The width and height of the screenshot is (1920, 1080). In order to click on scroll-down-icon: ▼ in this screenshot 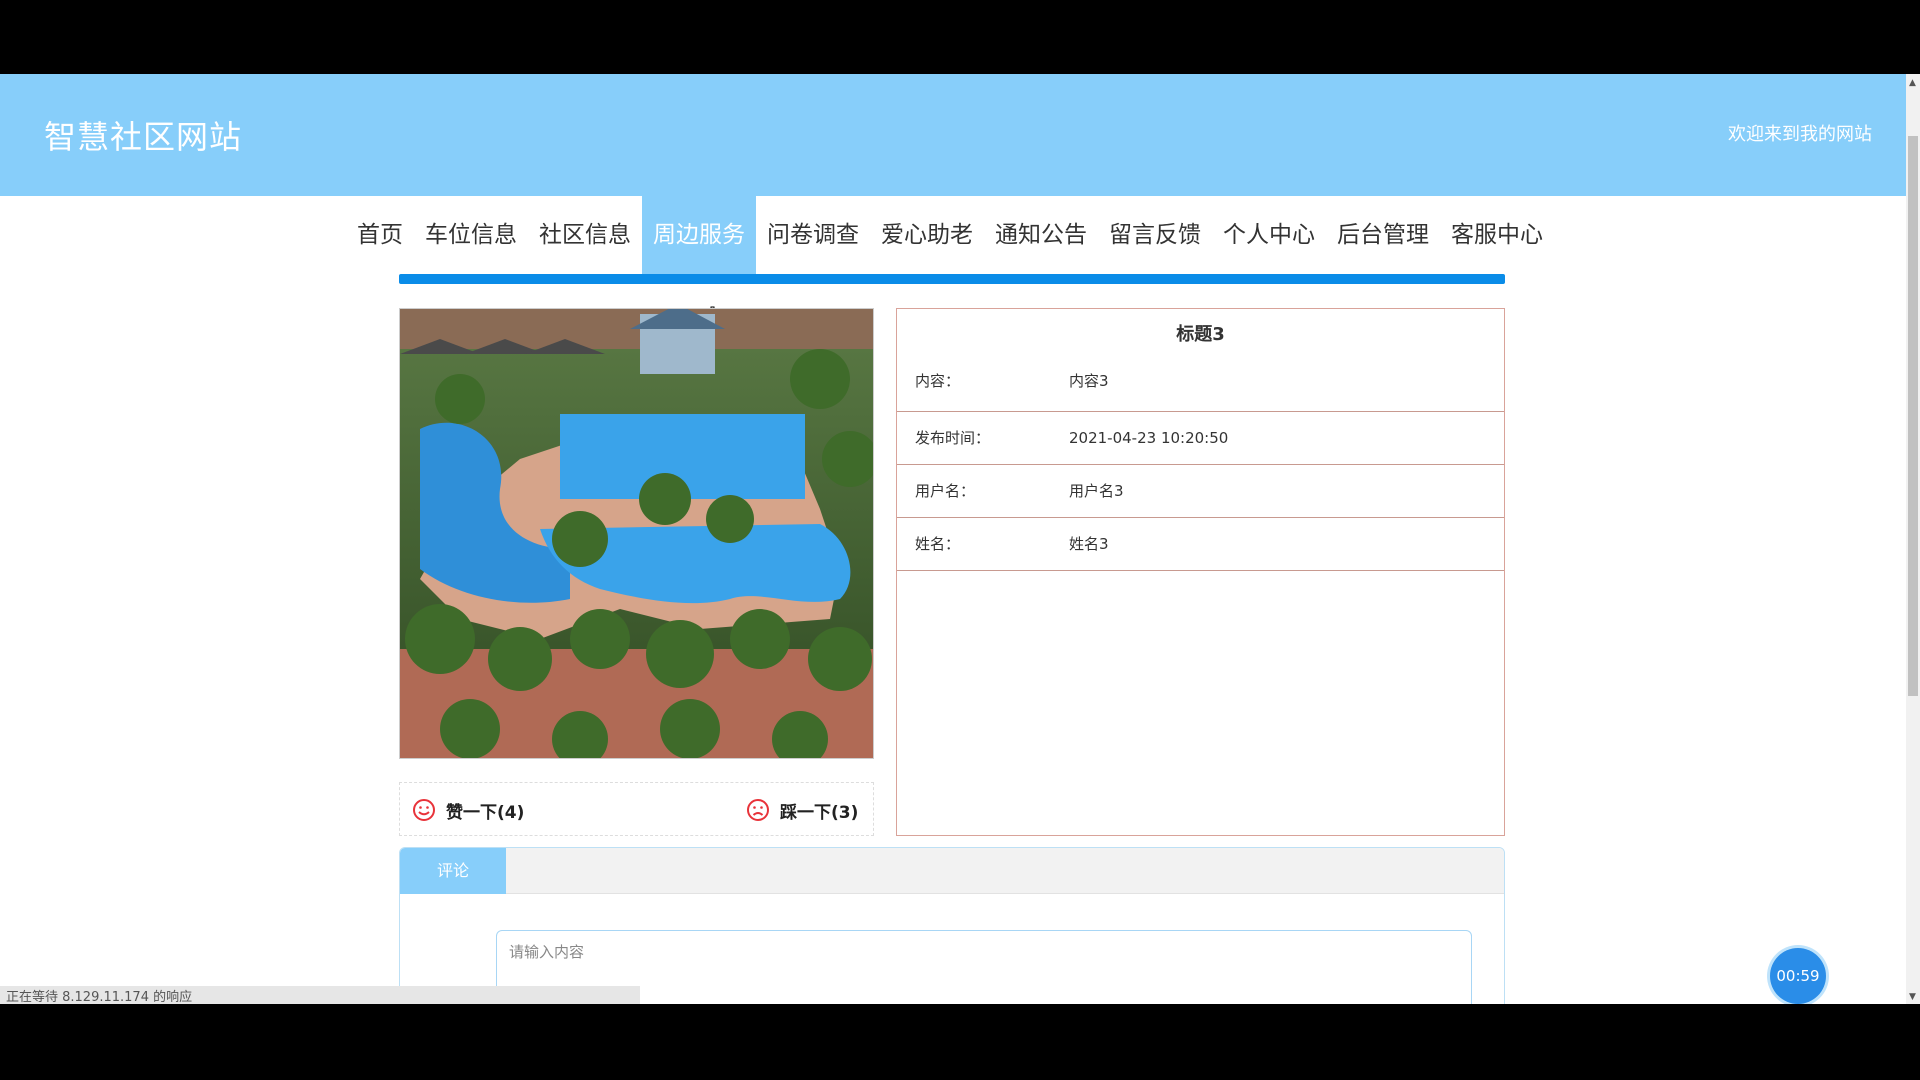, I will do `click(1912, 997)`.